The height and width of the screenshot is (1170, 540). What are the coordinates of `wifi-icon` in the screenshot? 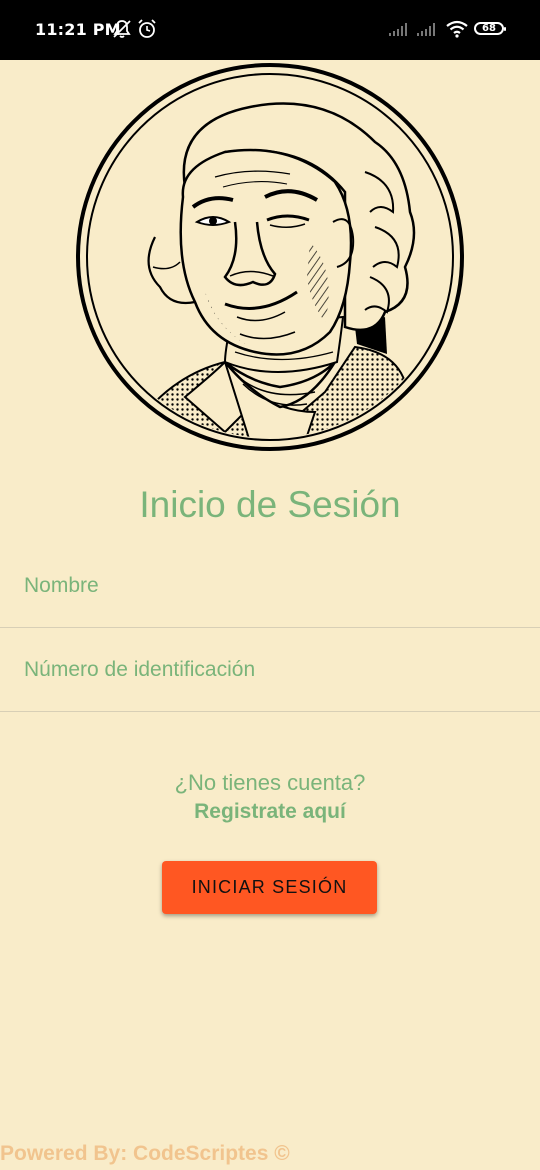 It's located at (457, 29).